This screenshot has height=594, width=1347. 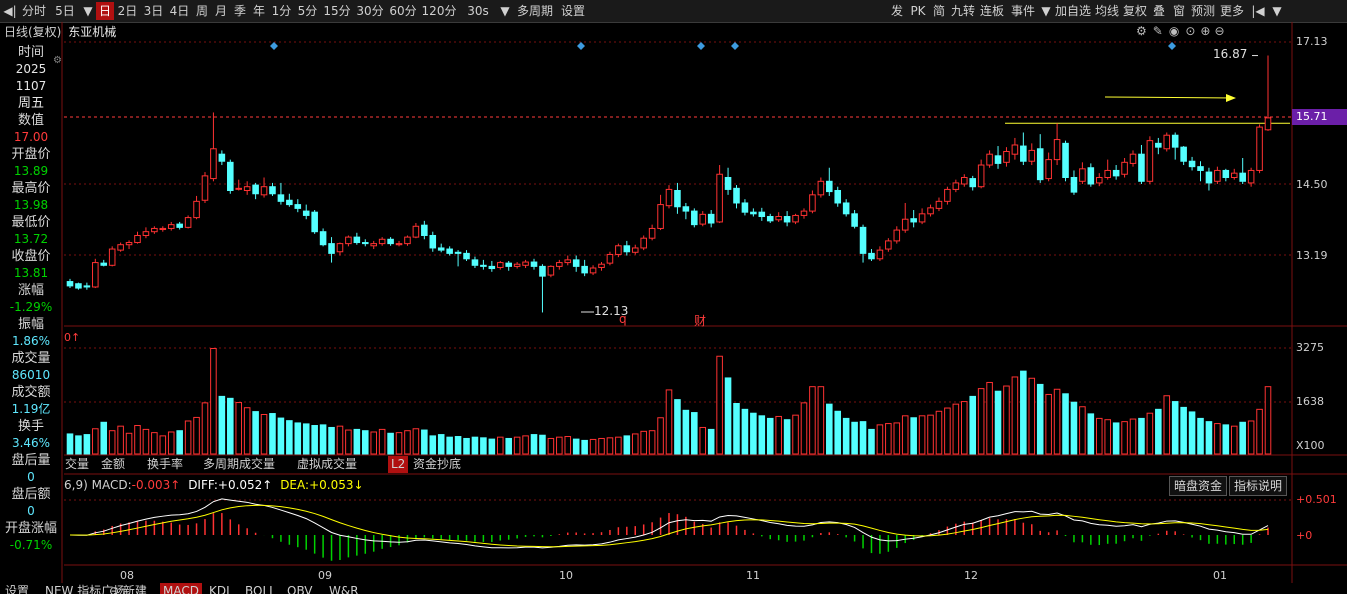 What do you see at coordinates (17, 588) in the screenshot?
I see `indicator-tab-0: 设置` at bounding box center [17, 588].